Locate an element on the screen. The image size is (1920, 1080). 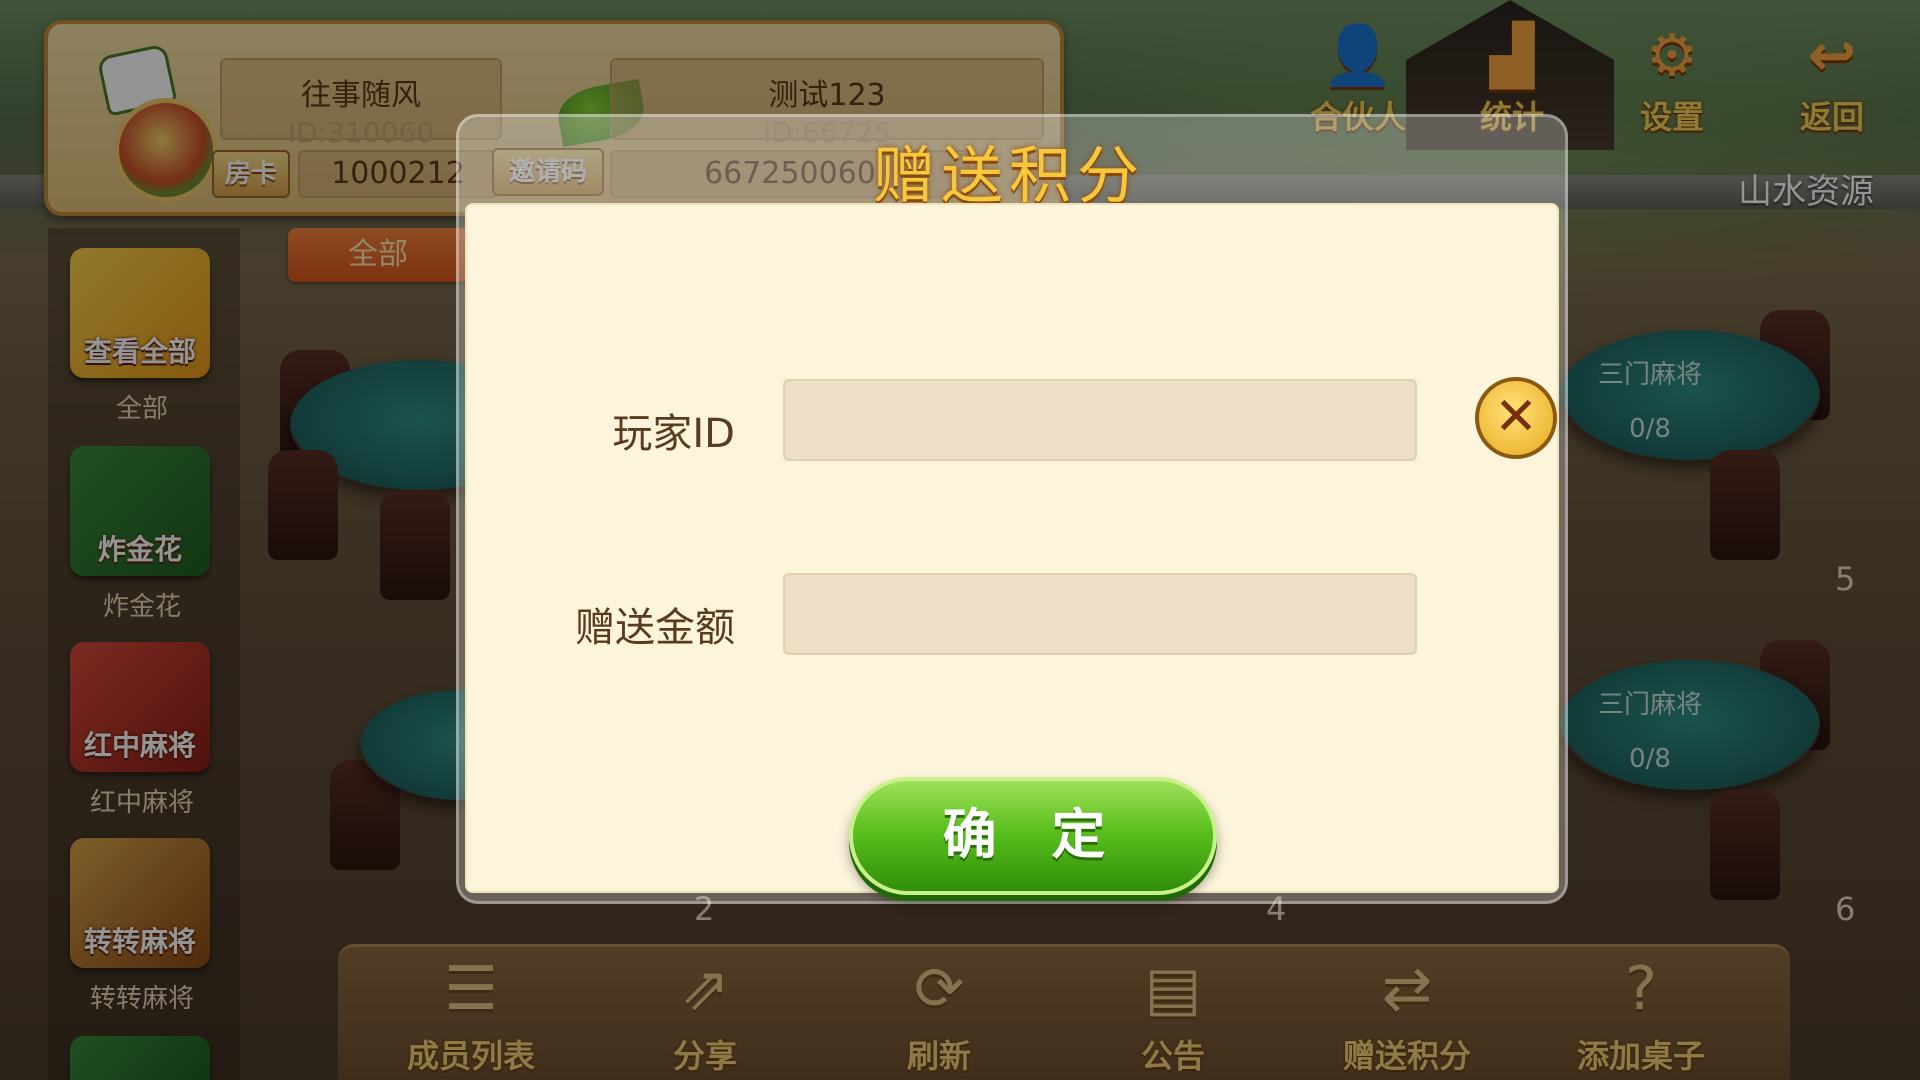
close-icon: ✕ is located at coordinates (1516, 417).